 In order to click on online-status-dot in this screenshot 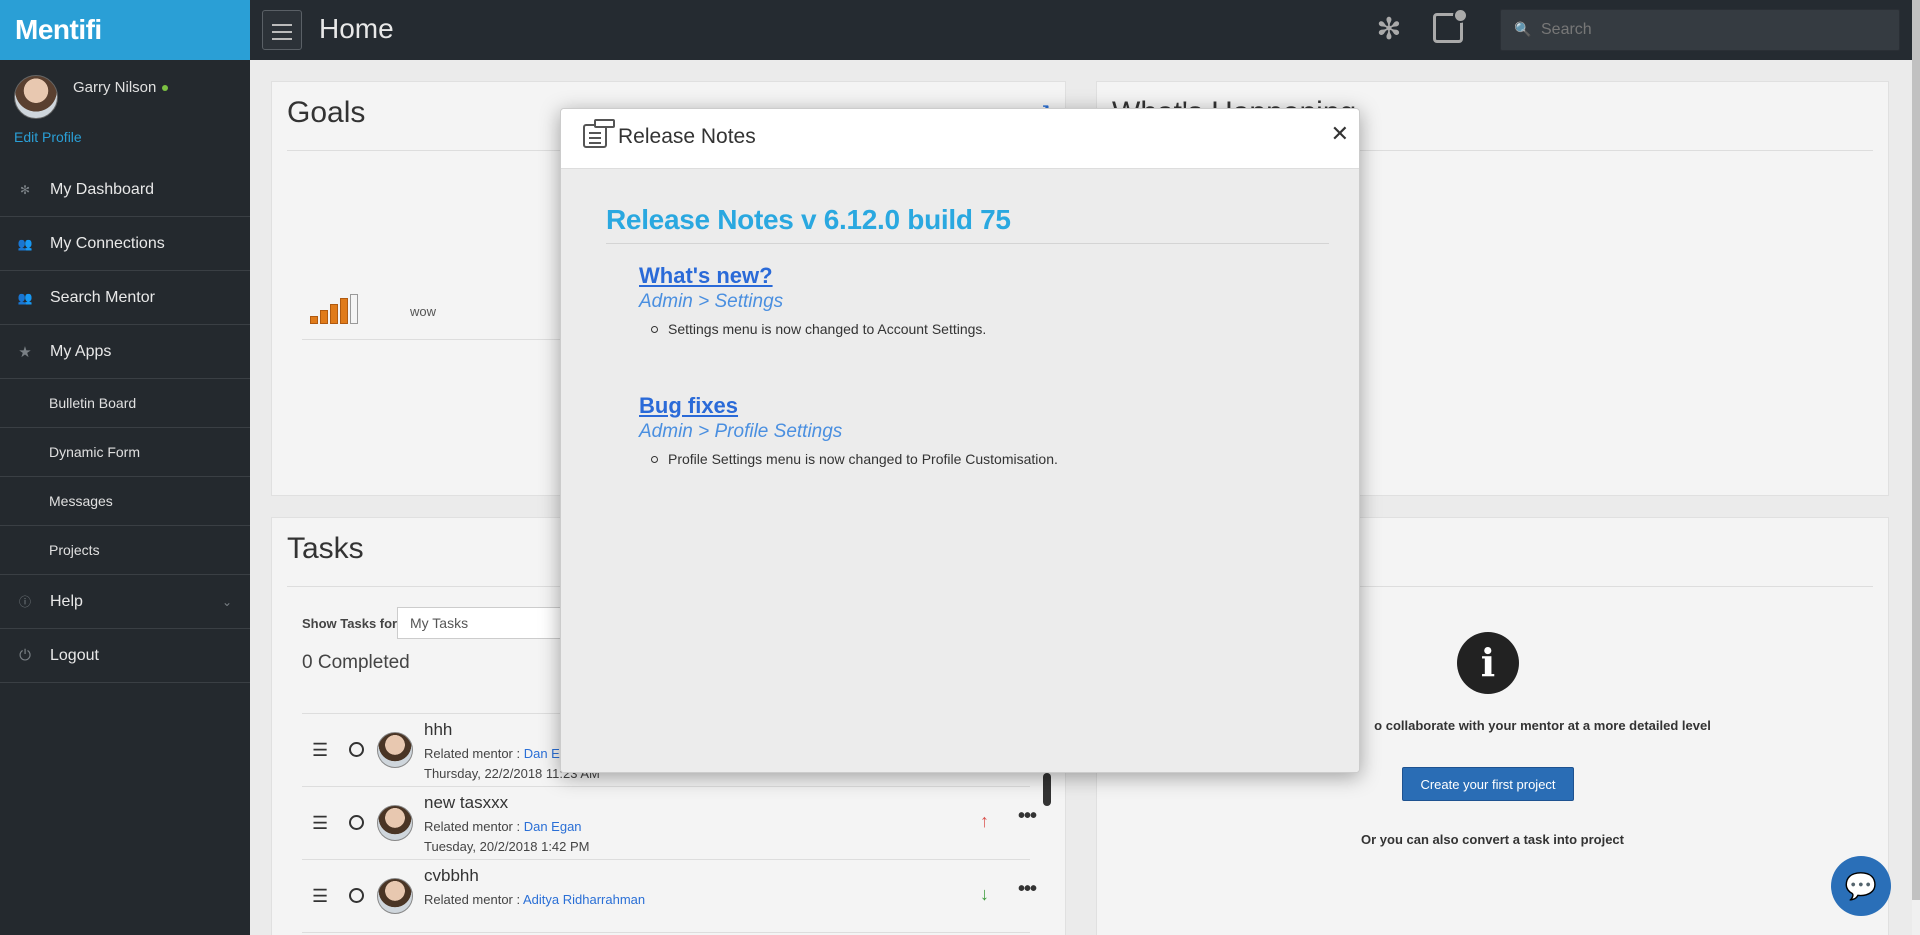, I will do `click(165, 88)`.